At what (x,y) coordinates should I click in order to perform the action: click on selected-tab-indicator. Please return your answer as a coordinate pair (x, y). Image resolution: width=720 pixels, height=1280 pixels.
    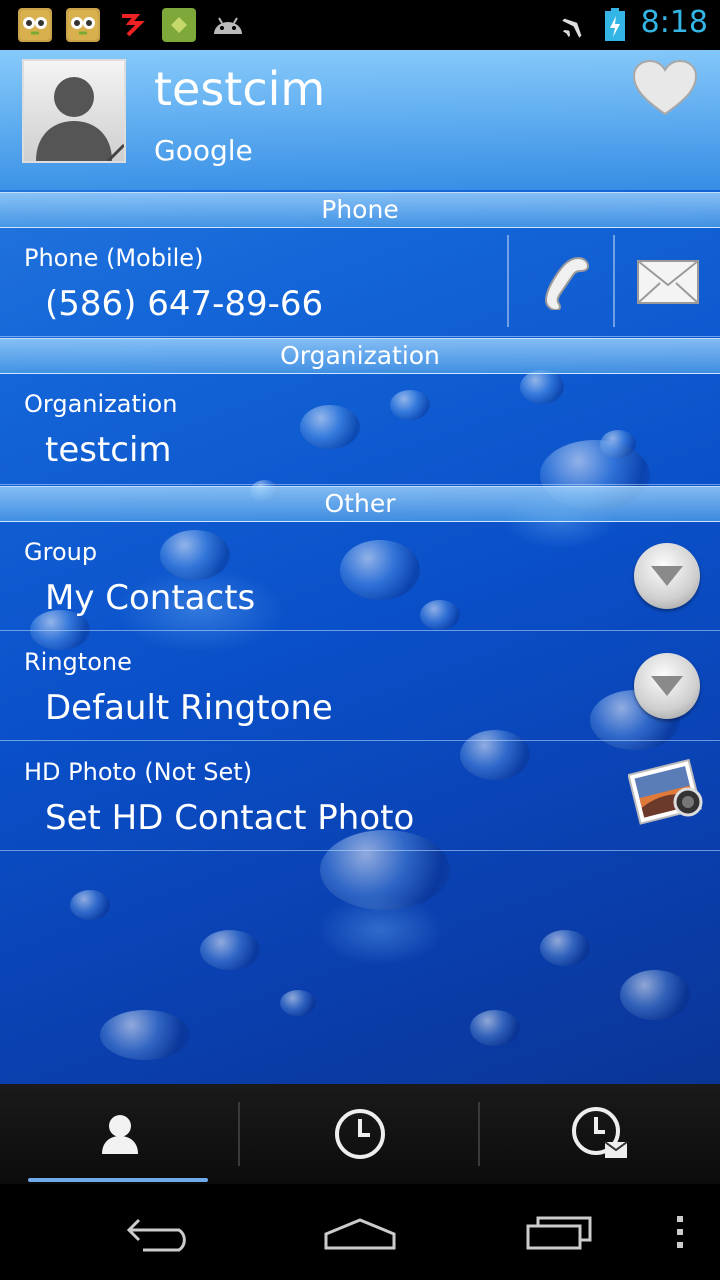
    Looking at the image, I should click on (118, 1180).